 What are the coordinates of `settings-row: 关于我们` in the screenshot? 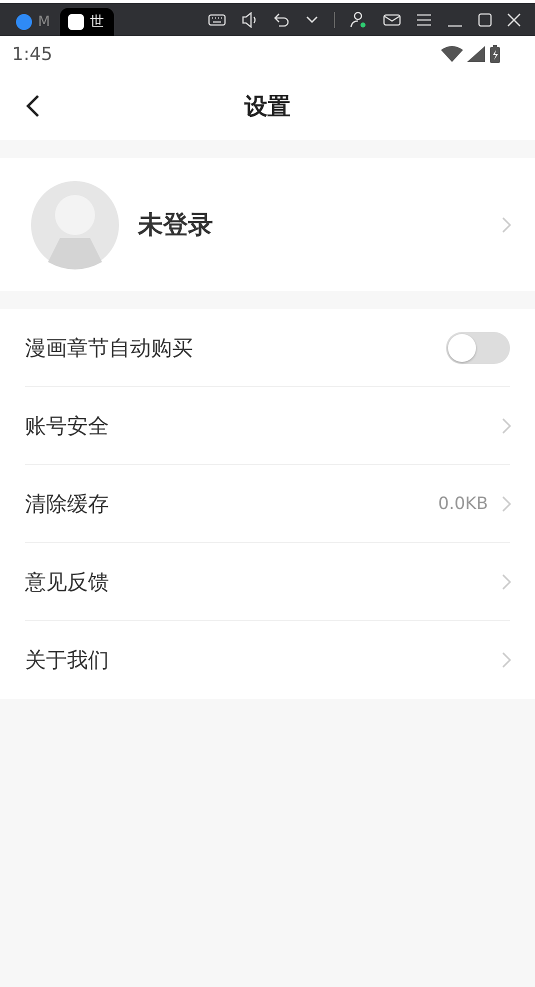 It's located at (267, 660).